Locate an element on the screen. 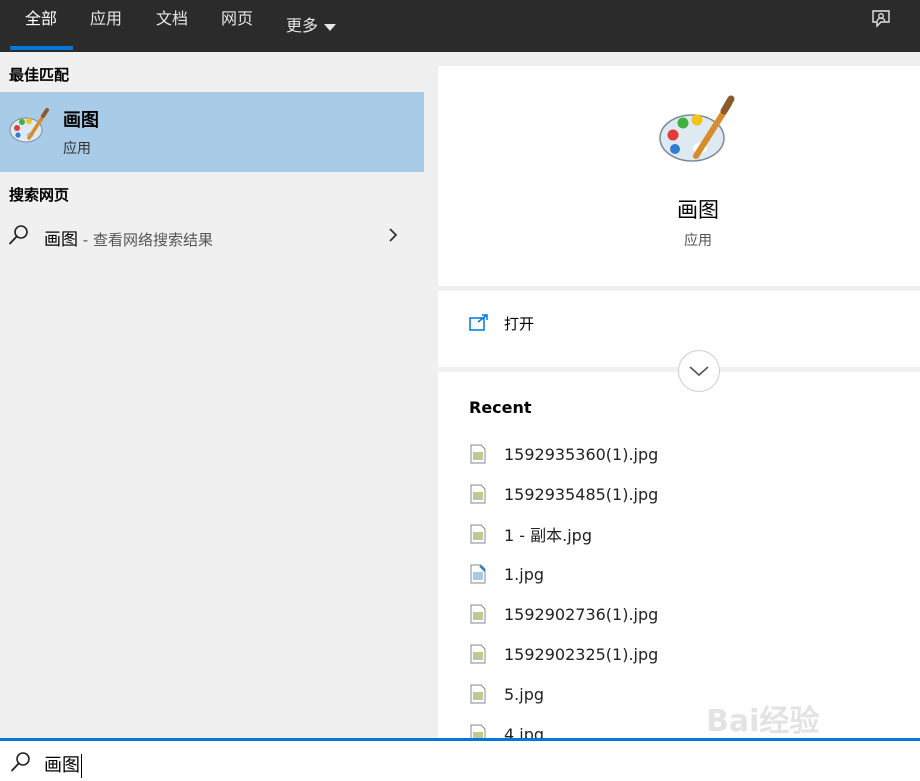 This screenshot has height=781, width=920. active-tab-indicator is located at coordinates (41, 48).